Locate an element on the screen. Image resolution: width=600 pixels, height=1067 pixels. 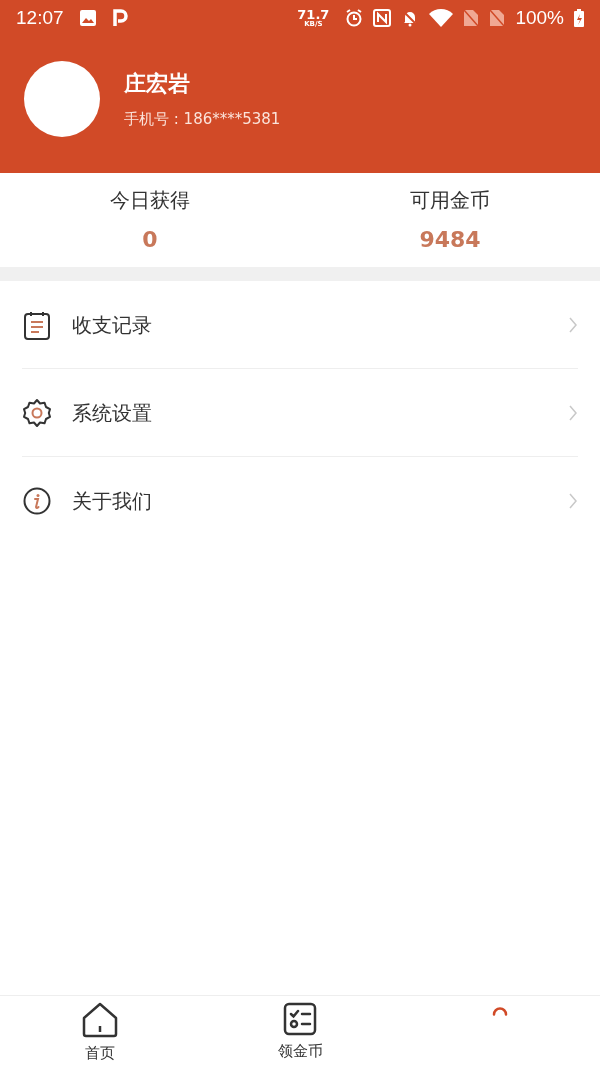
menu-row: 系统设置 is located at coordinates (300, 413).